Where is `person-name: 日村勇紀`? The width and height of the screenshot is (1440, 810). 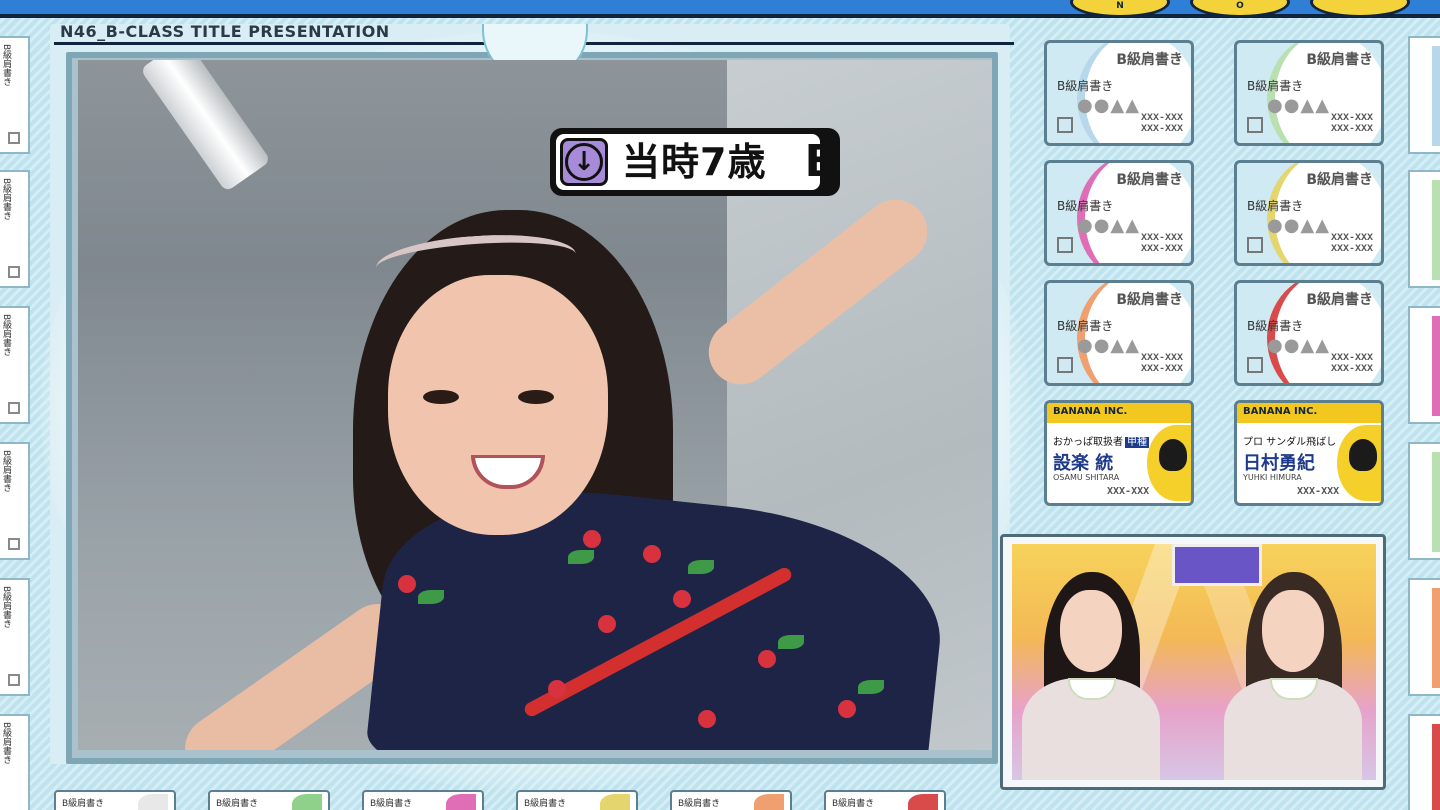
person-name: 日村勇紀 is located at coordinates (1279, 463).